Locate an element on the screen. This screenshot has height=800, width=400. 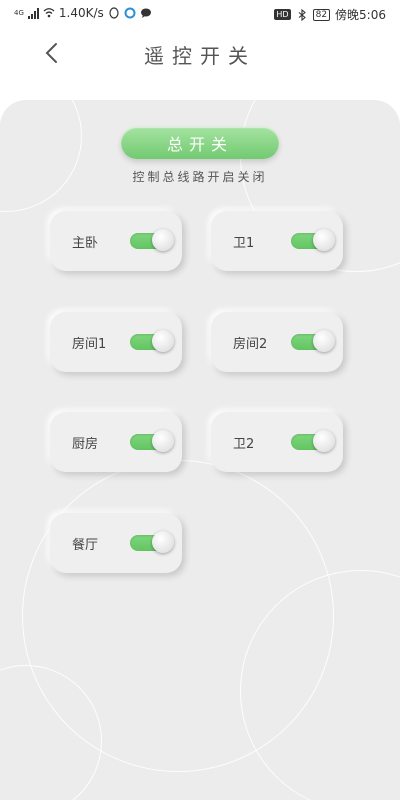
master-switch-label: 总开关 is located at coordinates (199, 144).